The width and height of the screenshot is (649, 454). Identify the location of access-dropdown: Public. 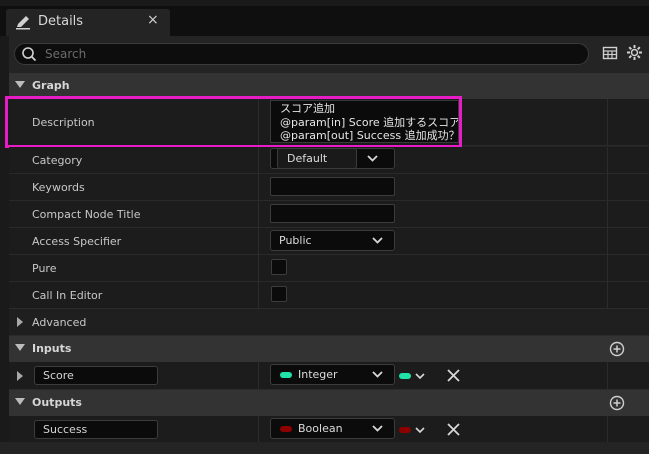
(332, 240).